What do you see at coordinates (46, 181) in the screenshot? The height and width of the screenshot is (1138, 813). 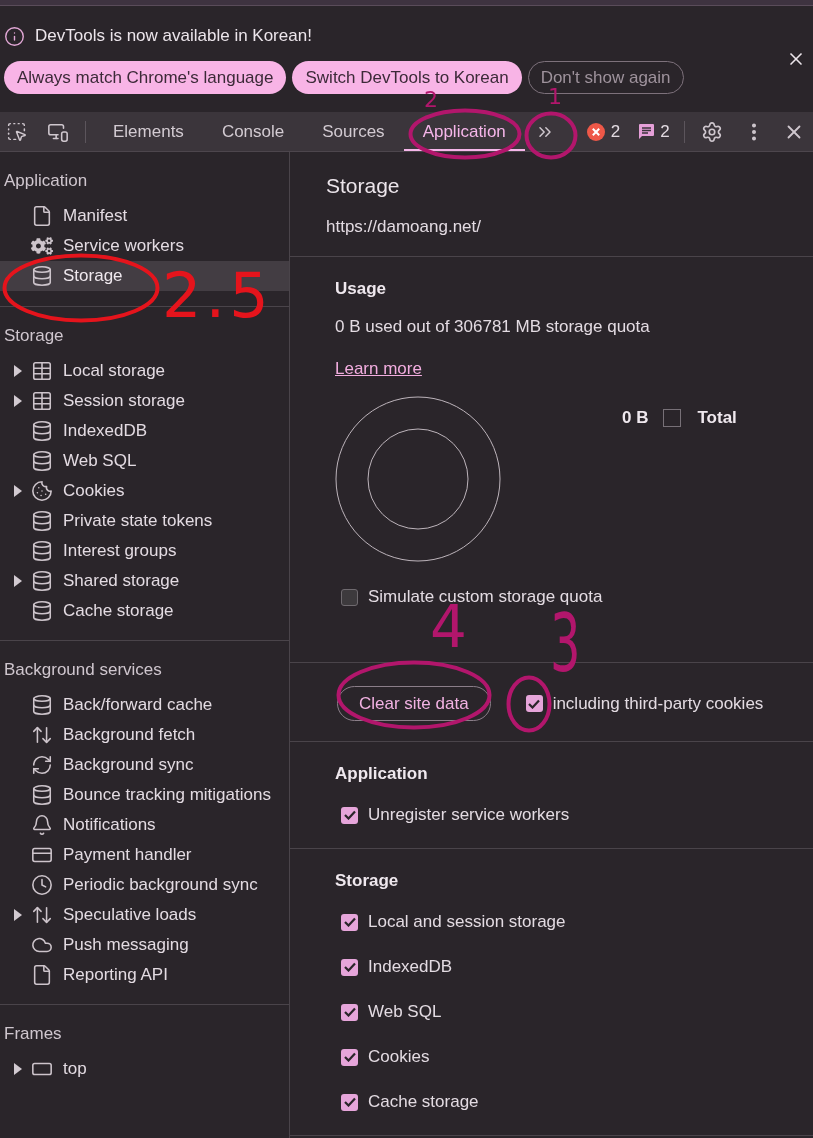 I see `sidebar-section-title: Application` at bounding box center [46, 181].